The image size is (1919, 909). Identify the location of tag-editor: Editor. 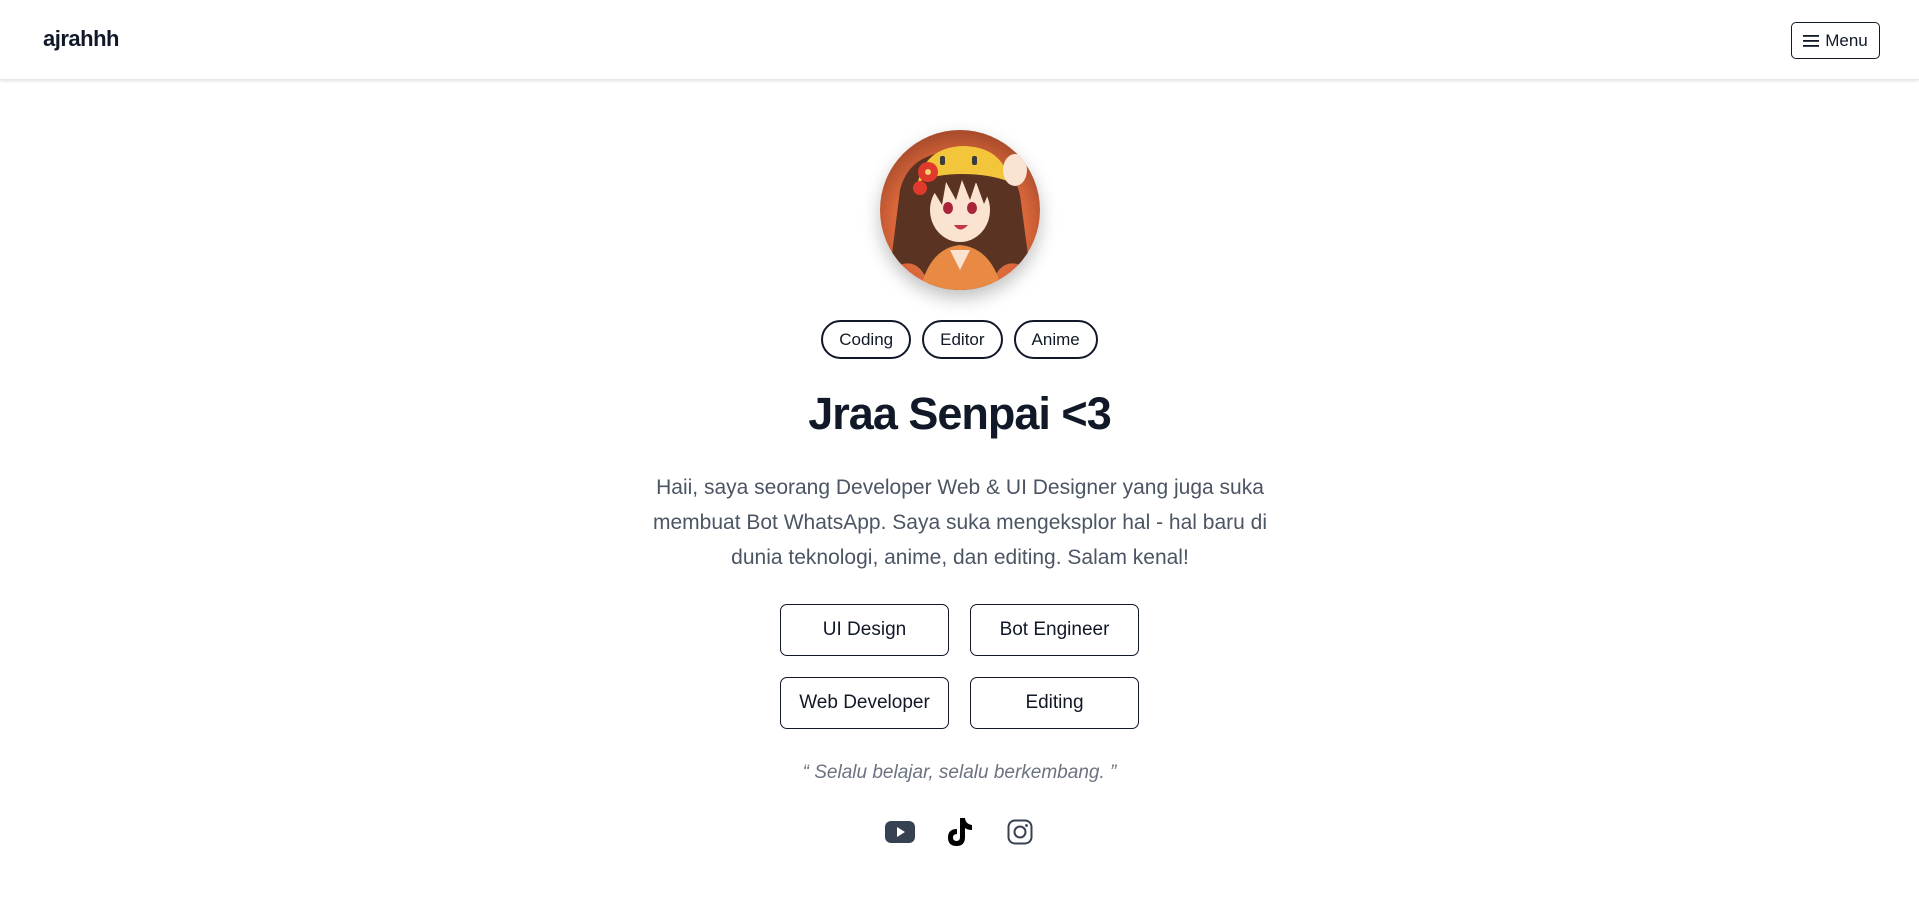
(962, 339).